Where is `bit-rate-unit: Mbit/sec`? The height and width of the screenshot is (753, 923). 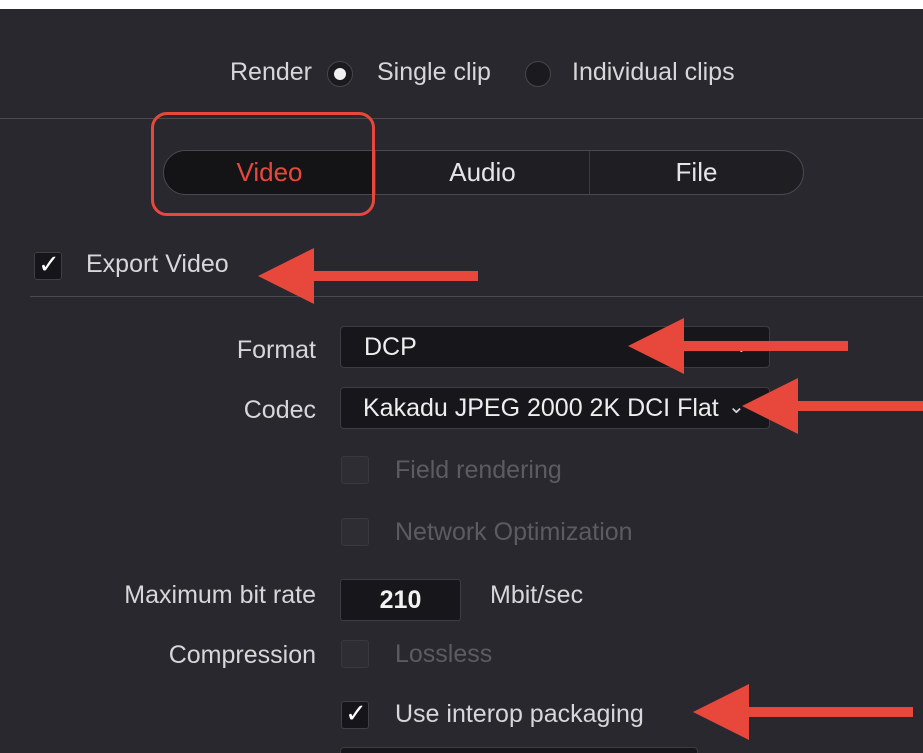 bit-rate-unit: Mbit/sec is located at coordinates (537, 595).